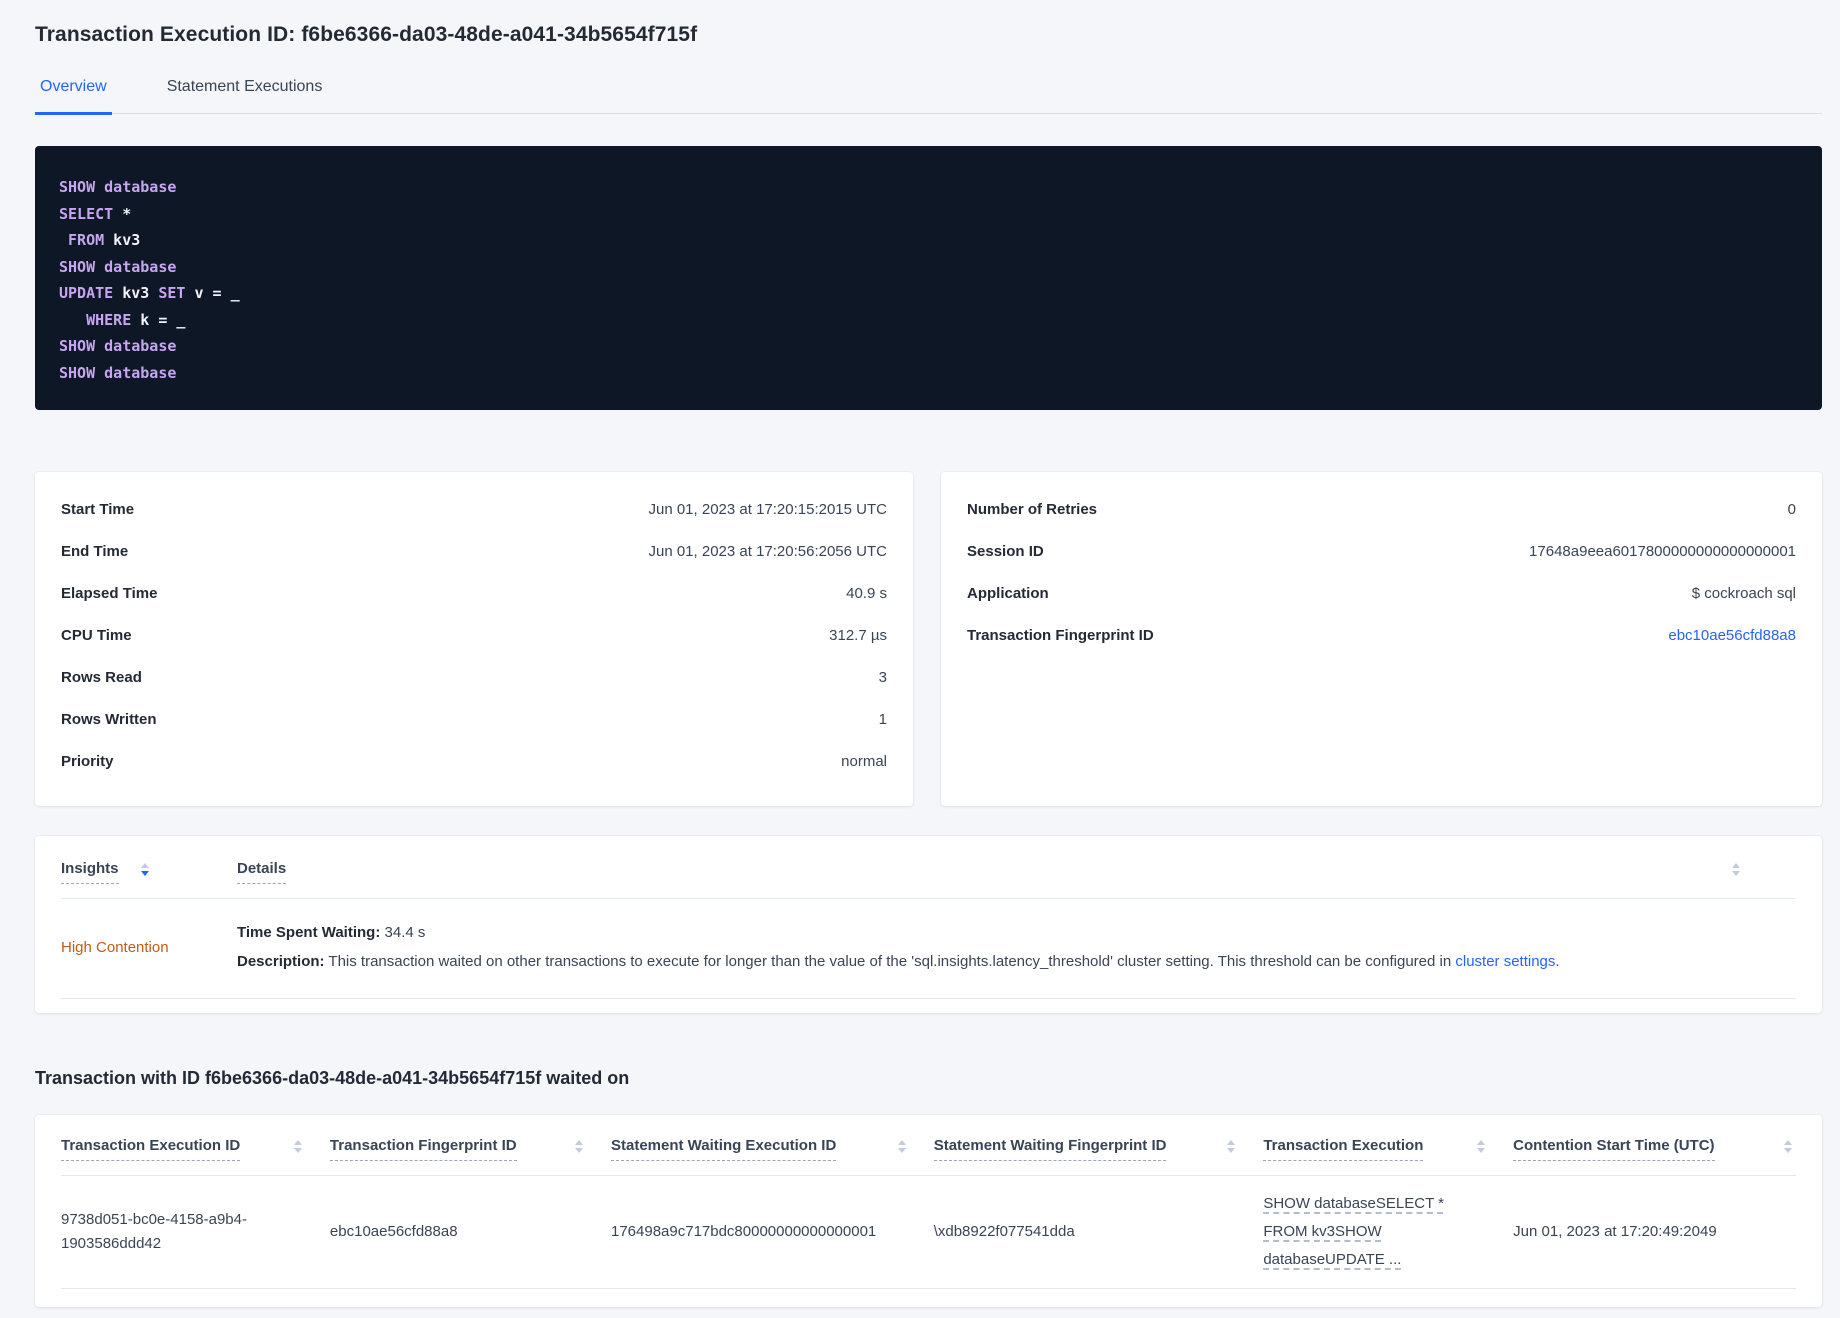 This screenshot has height=1318, width=1840. What do you see at coordinates (98, 509) in the screenshot?
I see `start-time-label: Start Time` at bounding box center [98, 509].